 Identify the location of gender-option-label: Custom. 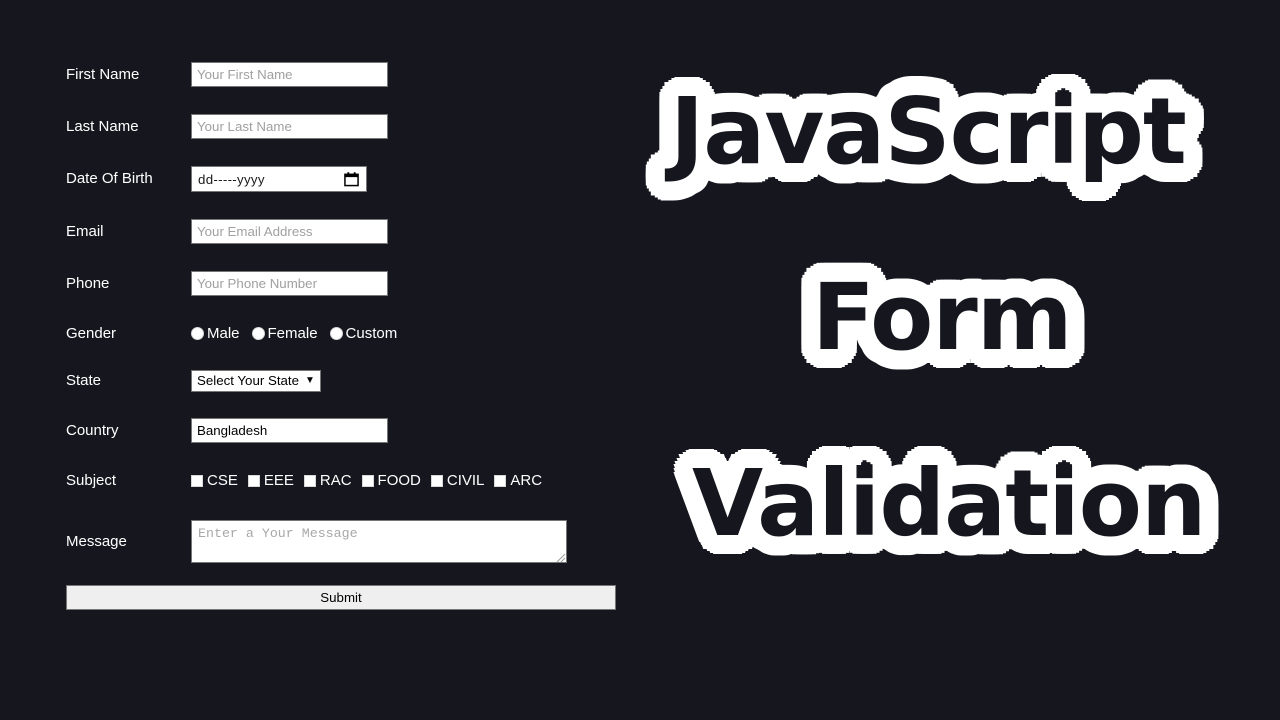
(371, 333).